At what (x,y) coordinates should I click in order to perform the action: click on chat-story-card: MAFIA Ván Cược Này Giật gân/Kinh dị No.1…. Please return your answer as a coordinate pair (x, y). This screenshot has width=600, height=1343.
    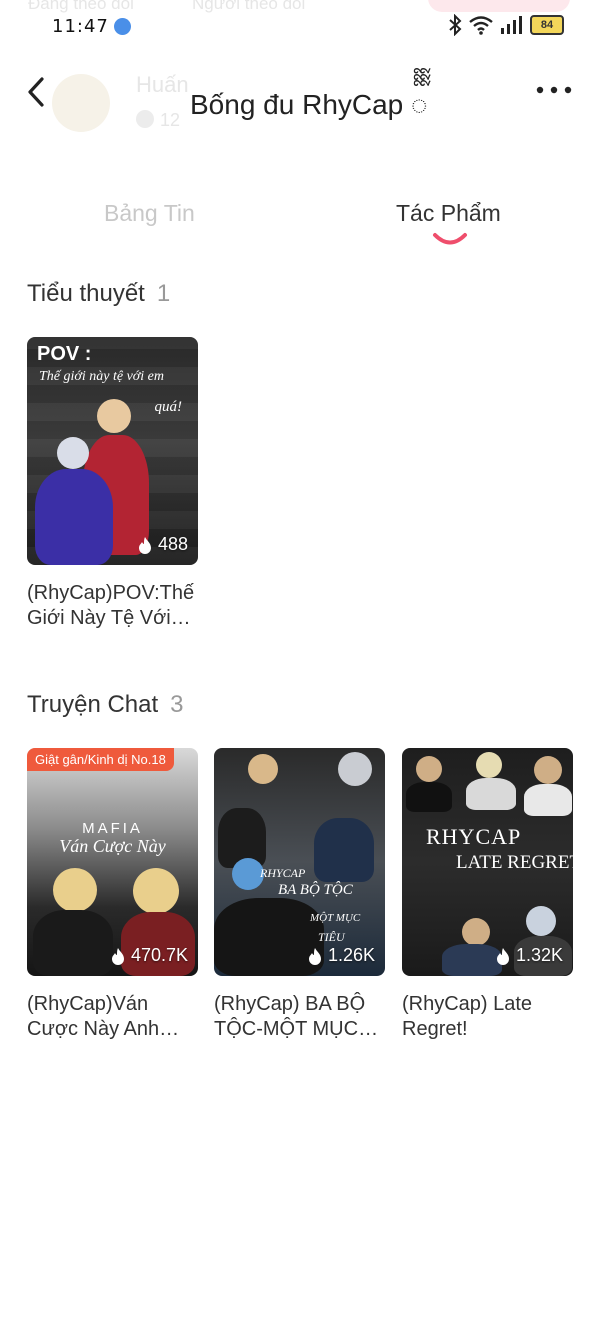
    Looking at the image, I should click on (112, 895).